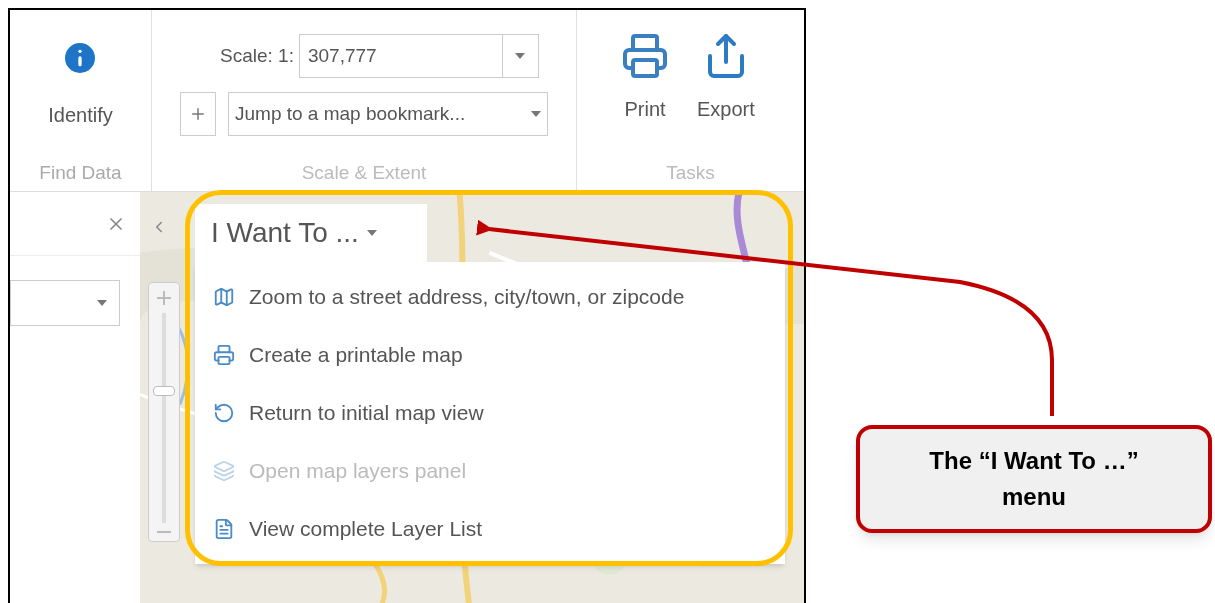  Describe the element at coordinates (224, 471) in the screenshot. I see `layers-icon` at that location.